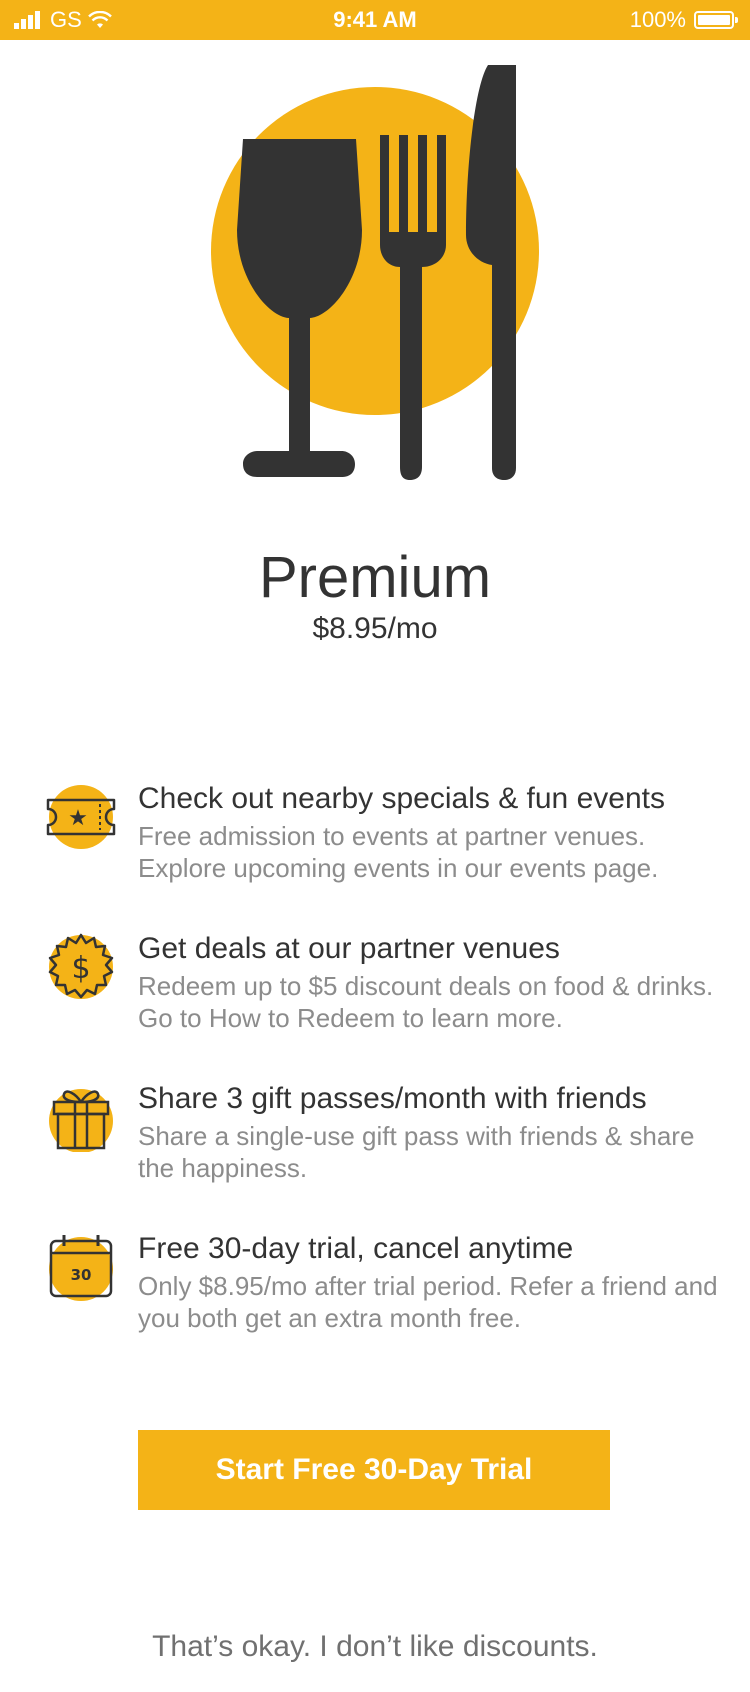 The image size is (750, 1692). What do you see at coordinates (375, 628) in the screenshot?
I see `plan-price: $8.95/mo` at bounding box center [375, 628].